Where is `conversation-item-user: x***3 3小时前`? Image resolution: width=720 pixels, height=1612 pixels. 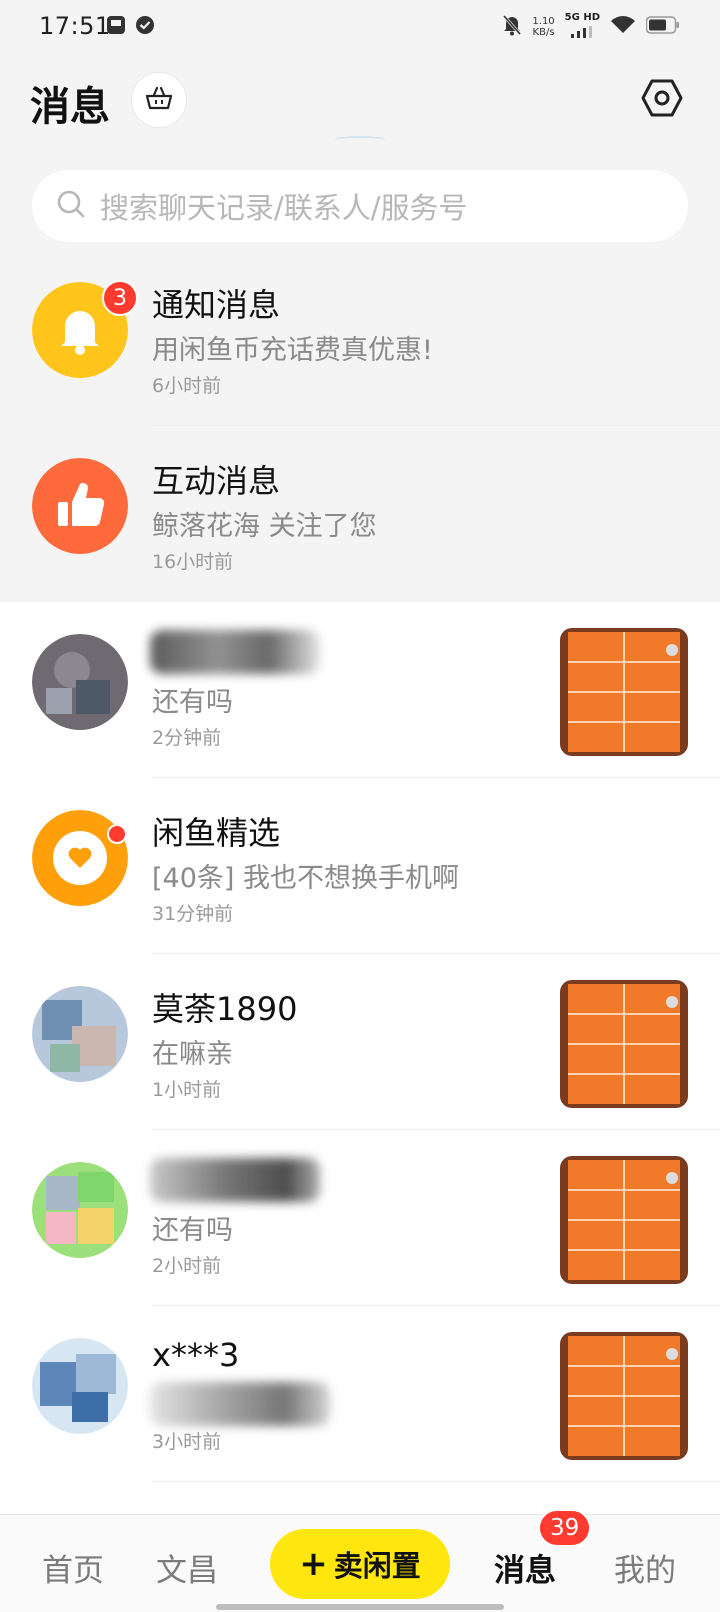
conversation-item-user: x***3 3小时前 is located at coordinates (360, 1394).